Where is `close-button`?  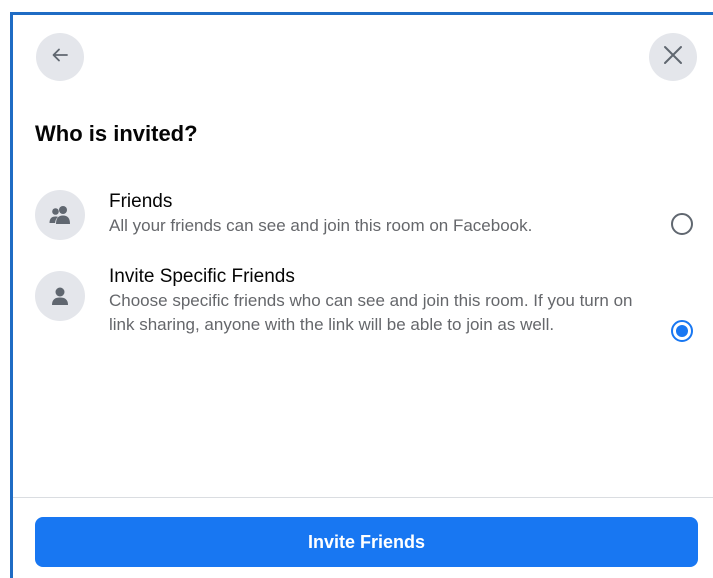 close-button is located at coordinates (673, 57).